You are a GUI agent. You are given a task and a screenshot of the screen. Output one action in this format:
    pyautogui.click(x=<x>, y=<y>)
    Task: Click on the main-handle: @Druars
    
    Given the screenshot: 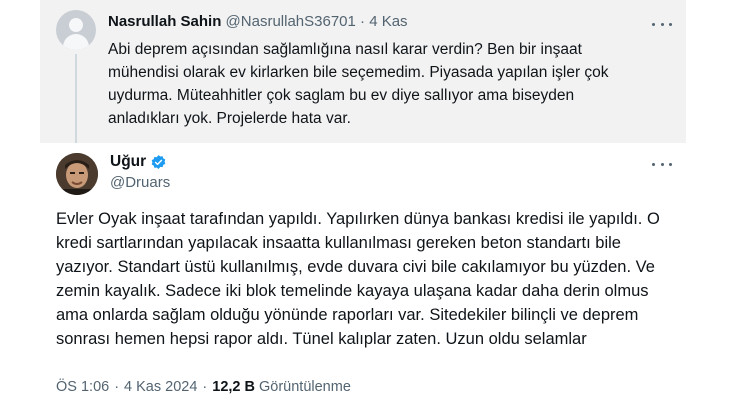 What is the action you would take?
    pyautogui.click(x=140, y=182)
    